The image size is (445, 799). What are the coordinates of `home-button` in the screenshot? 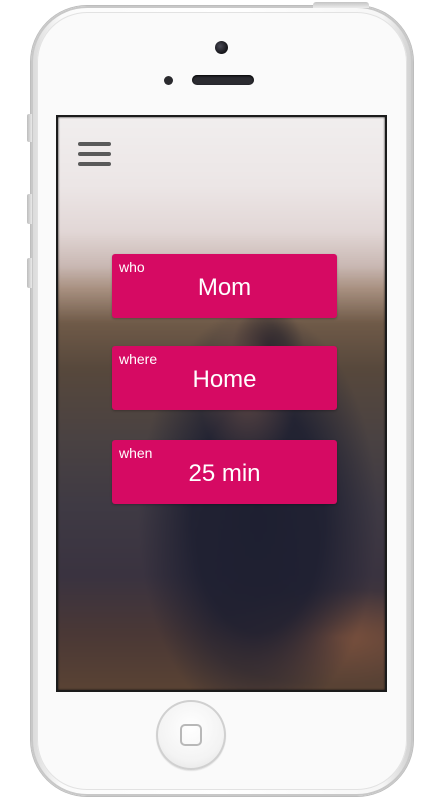 It's located at (191, 735).